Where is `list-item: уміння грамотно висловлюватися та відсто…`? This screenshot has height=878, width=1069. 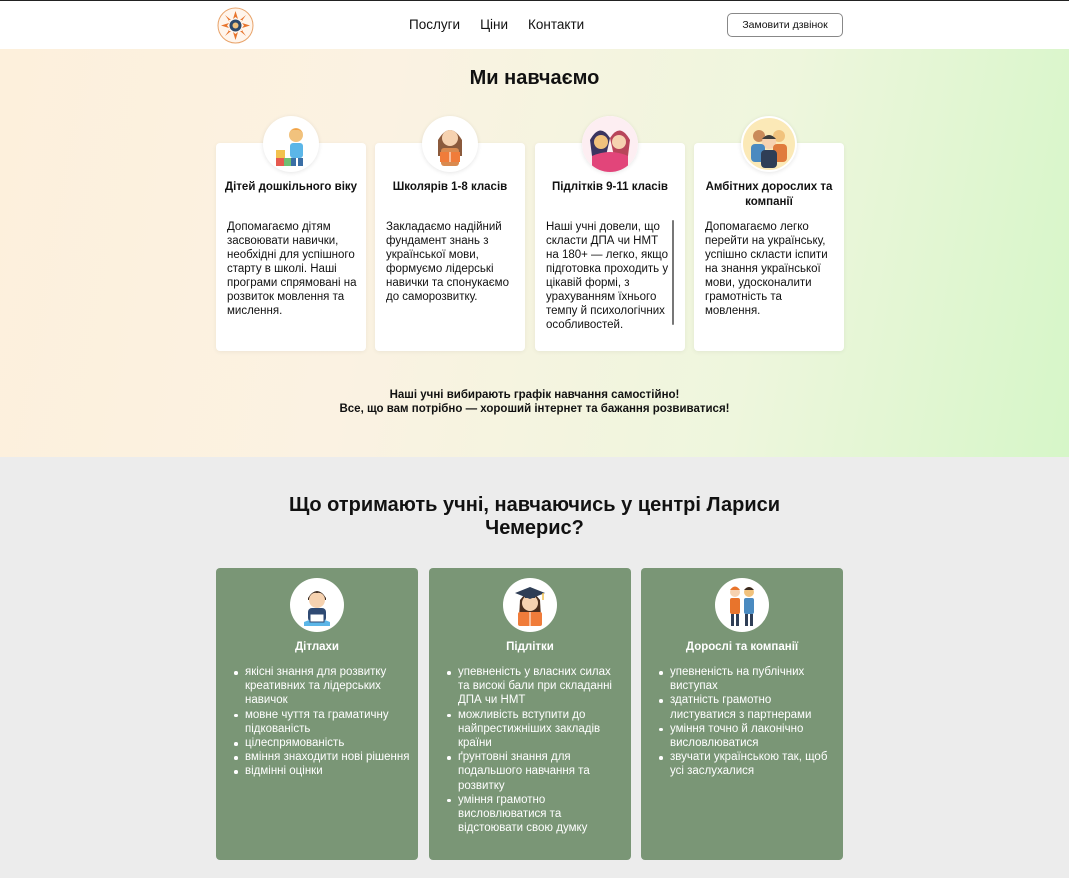
list-item: уміння грамотно висловлюватися та відсто… is located at coordinates (535, 814).